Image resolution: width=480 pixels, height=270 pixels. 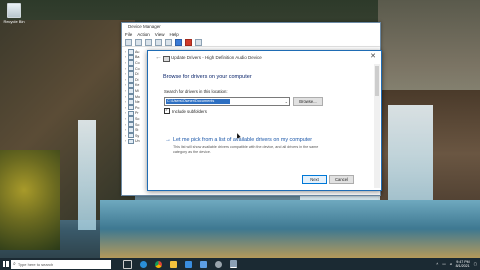 I want to click on driver-path-value: C:\Users\Owner\Documents, so click(x=198, y=101).